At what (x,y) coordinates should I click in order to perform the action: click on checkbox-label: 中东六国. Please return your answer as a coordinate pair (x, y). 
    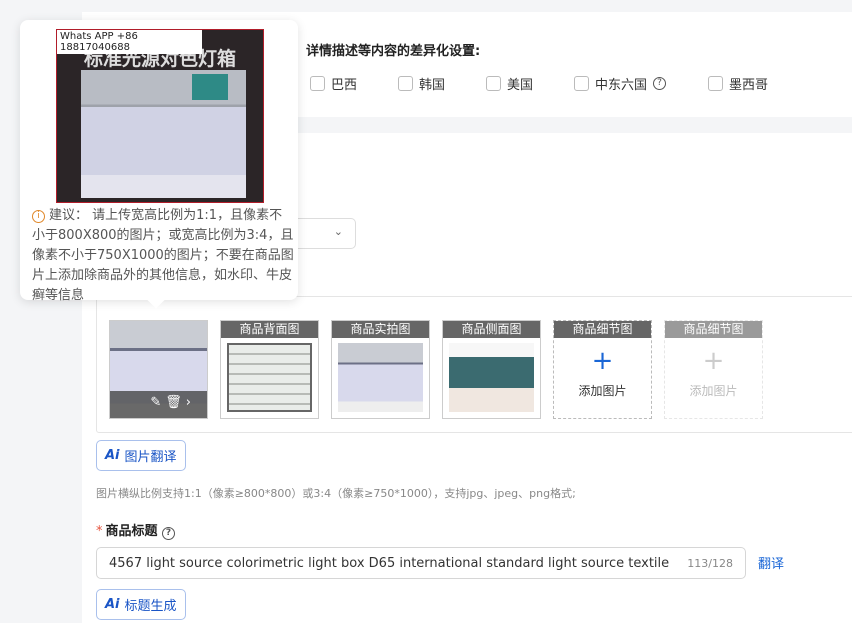
    Looking at the image, I should click on (621, 85).